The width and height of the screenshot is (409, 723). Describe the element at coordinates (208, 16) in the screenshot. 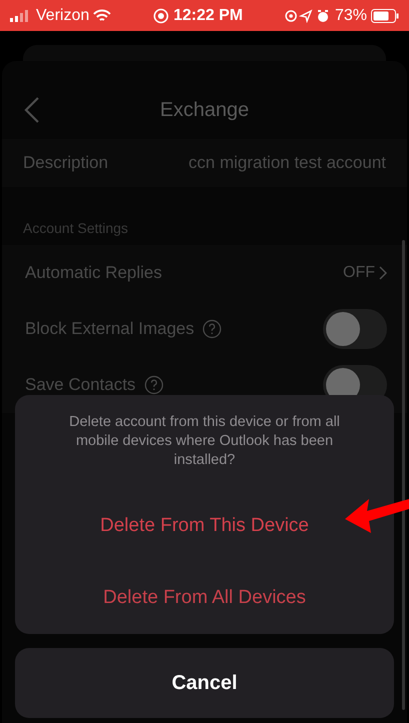

I see `clock-time: 12:22 PM` at that location.